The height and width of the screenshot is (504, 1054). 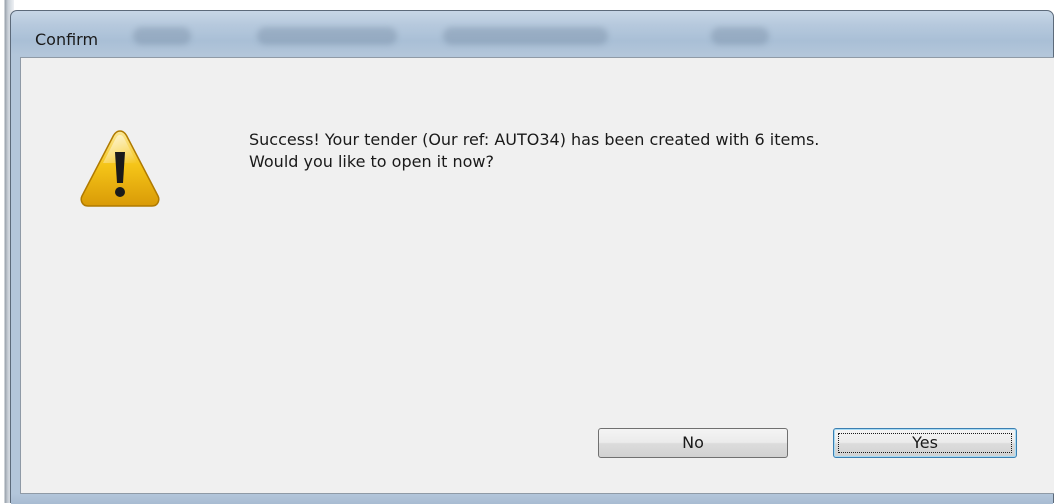 What do you see at coordinates (120, 168) in the screenshot?
I see `warning-icon` at bounding box center [120, 168].